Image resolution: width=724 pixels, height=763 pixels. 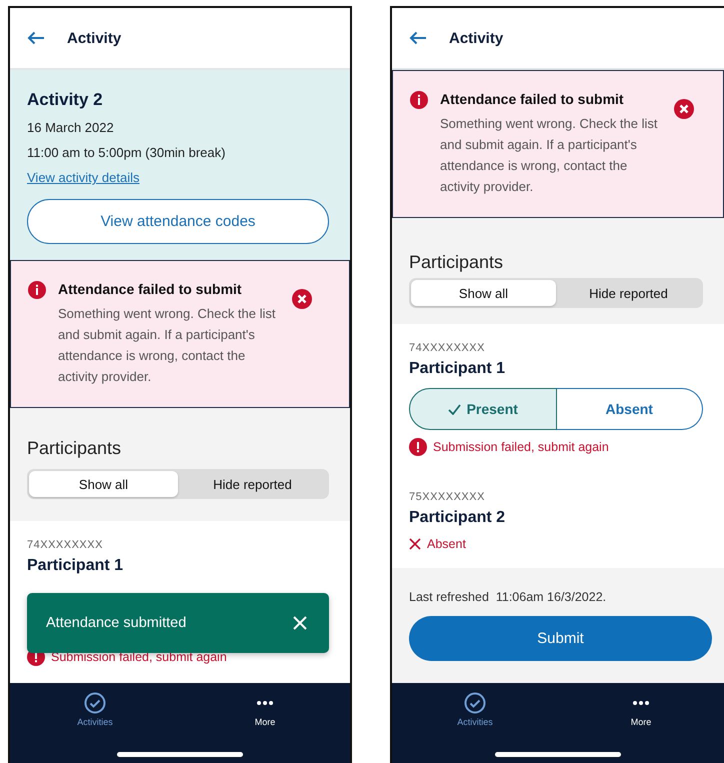 I want to click on activity-time: 11:00 am to 5:00pm (30min break), so click(x=126, y=152).